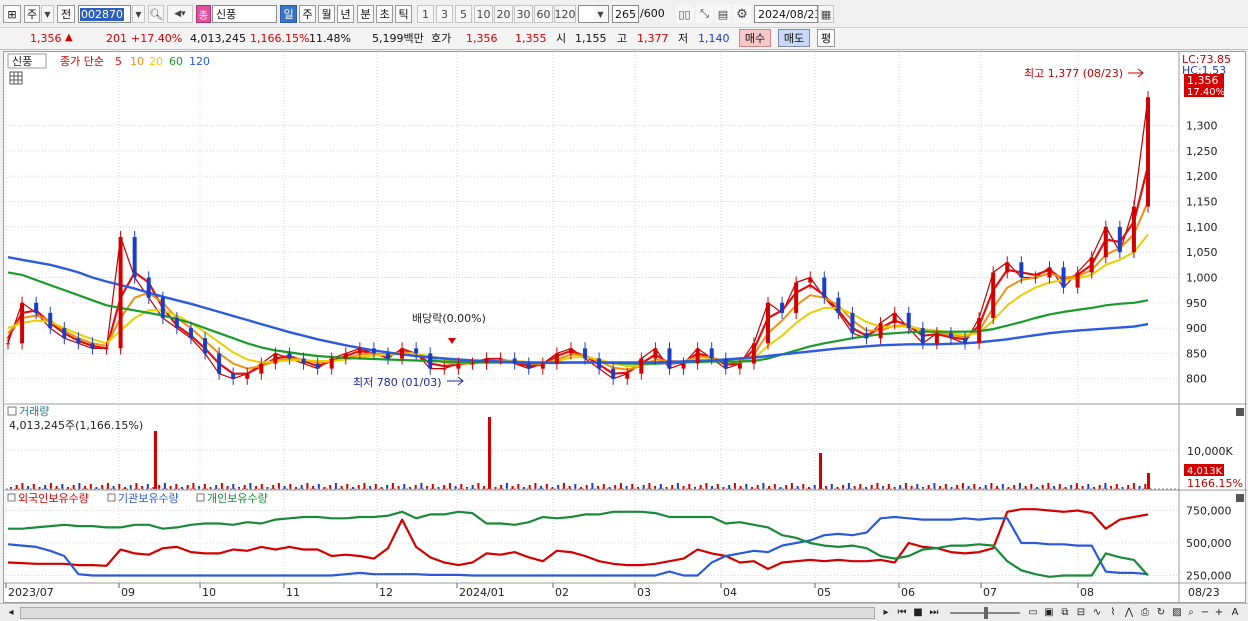 The width and height of the screenshot is (1248, 621). What do you see at coordinates (345, 14) in the screenshot?
I see `period-year-tab: 년` at bounding box center [345, 14].